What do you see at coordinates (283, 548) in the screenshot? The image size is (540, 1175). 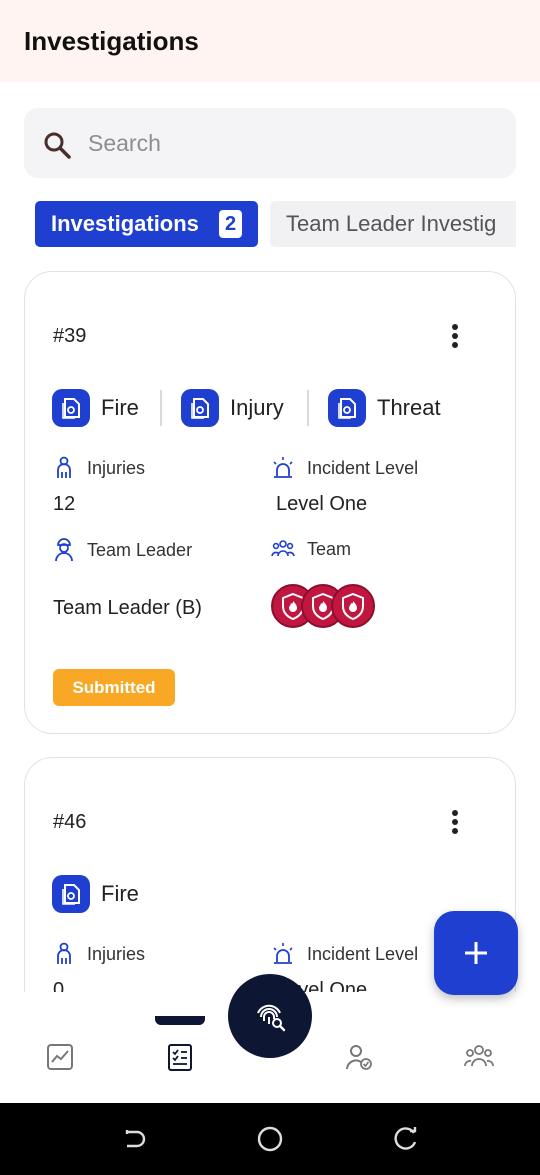 I see `team-icon` at bounding box center [283, 548].